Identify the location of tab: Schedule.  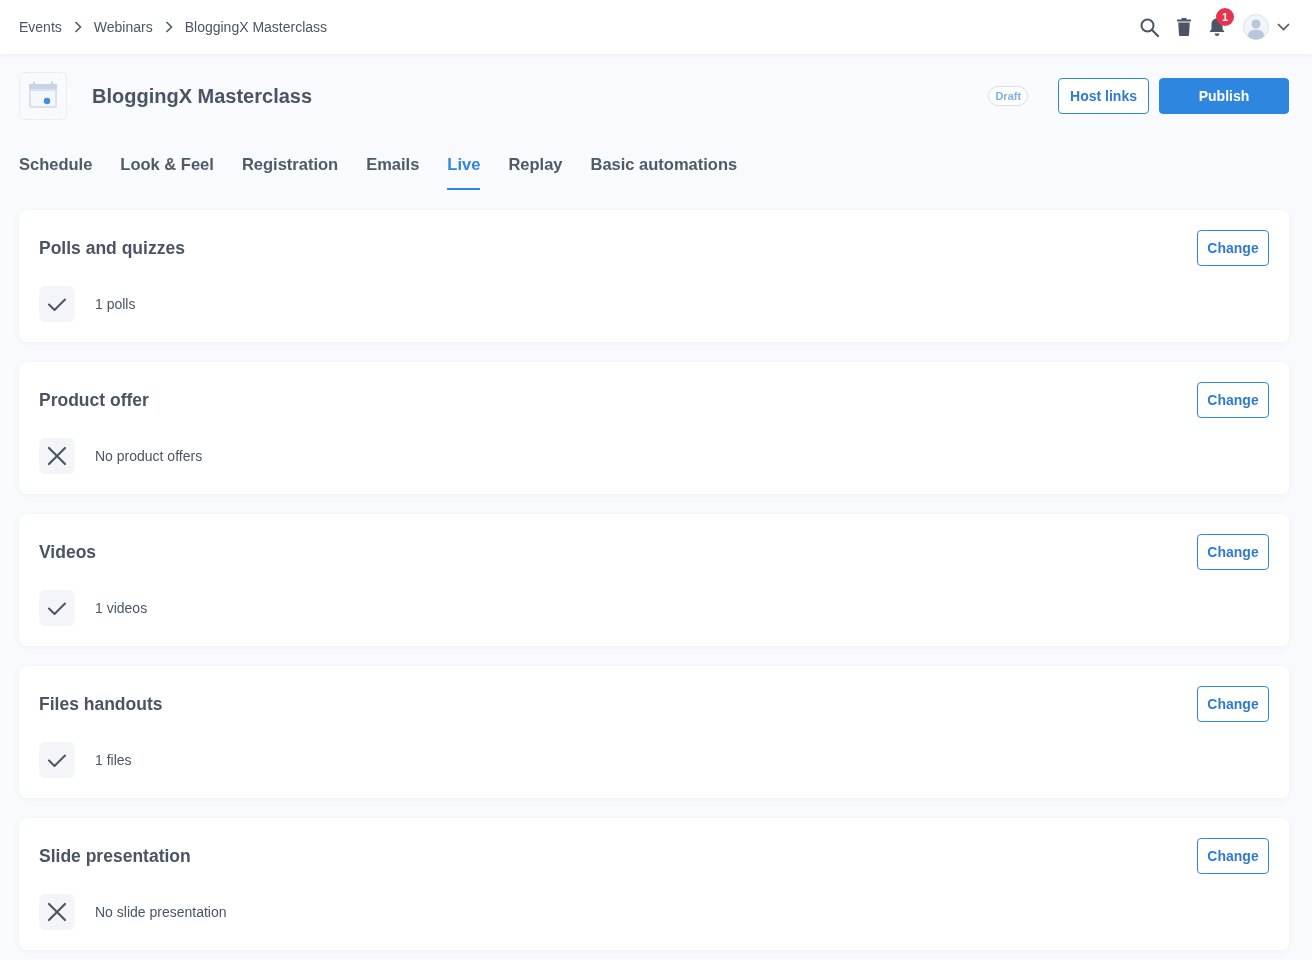
(56, 170).